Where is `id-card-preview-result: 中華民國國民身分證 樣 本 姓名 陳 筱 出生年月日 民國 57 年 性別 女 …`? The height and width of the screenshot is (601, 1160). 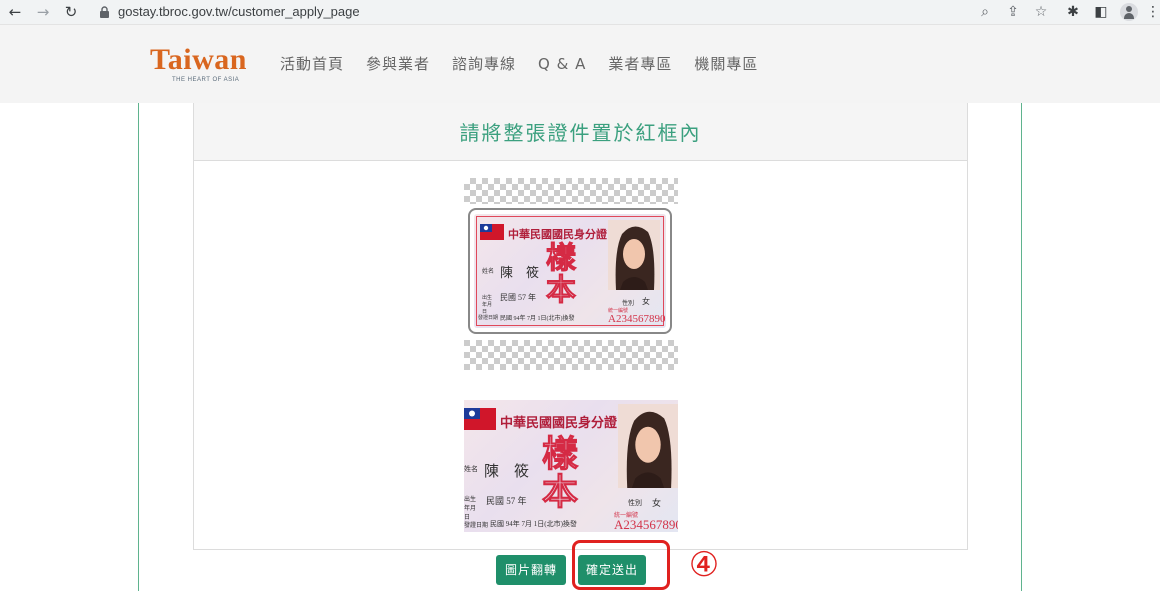
id-card-preview-result: 中華民國國民身分證 樣 本 姓名 陳 筱 出生年月日 民國 57 年 性別 女 … is located at coordinates (571, 466).